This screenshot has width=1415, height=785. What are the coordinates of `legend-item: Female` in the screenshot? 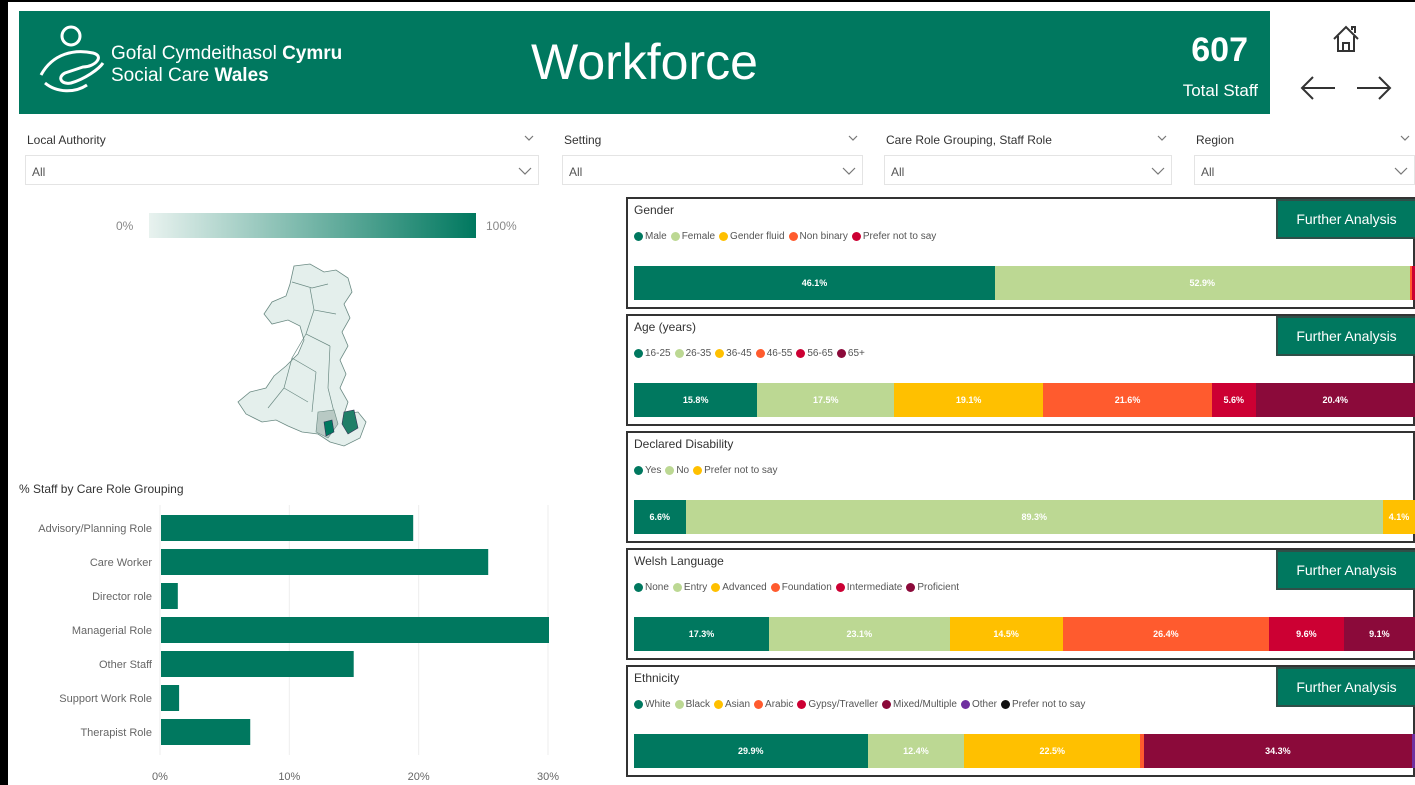 It's located at (692, 236).